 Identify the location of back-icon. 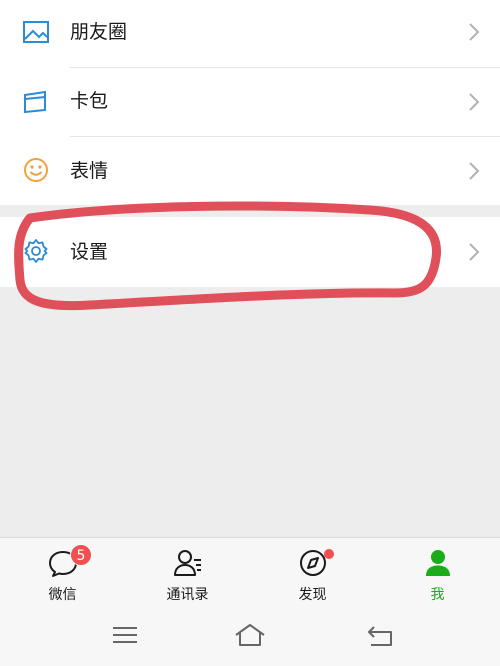
(381, 635).